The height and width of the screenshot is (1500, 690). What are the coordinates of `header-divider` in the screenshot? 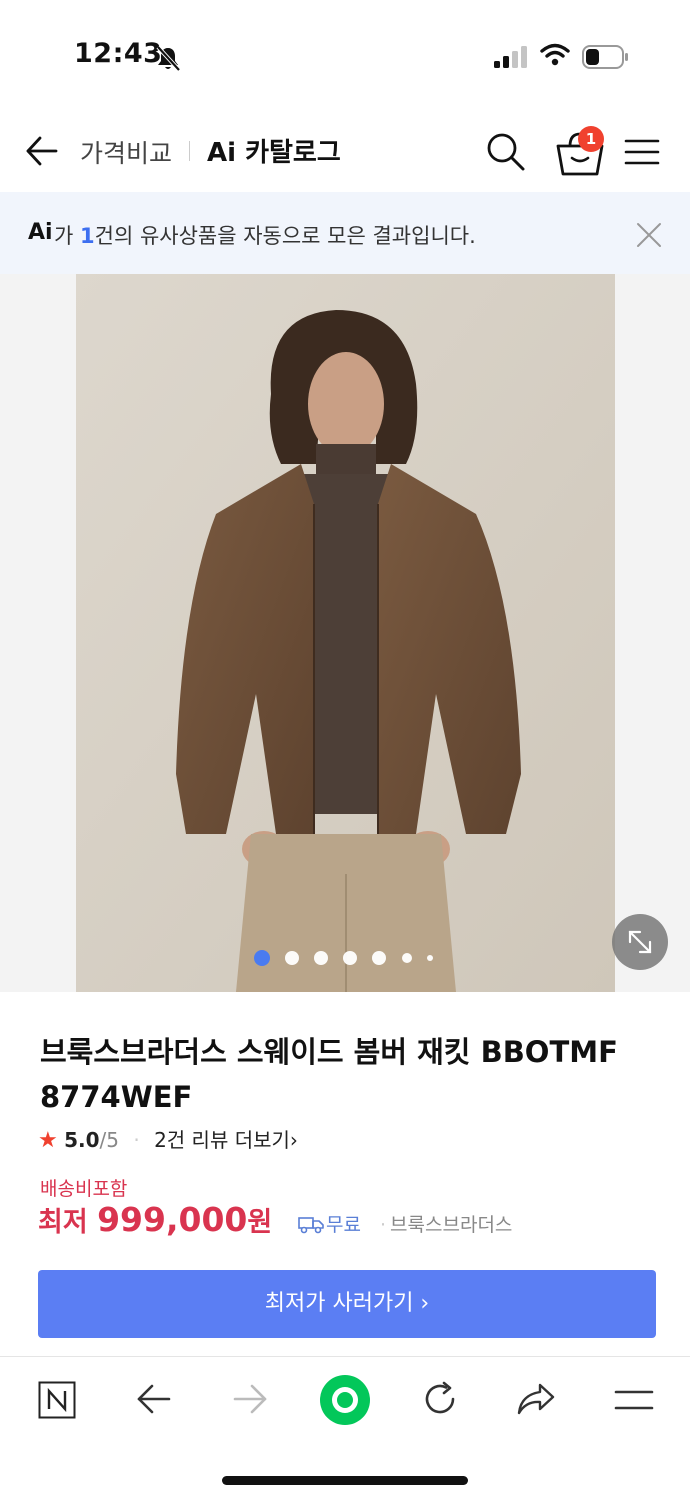 It's located at (189, 151).